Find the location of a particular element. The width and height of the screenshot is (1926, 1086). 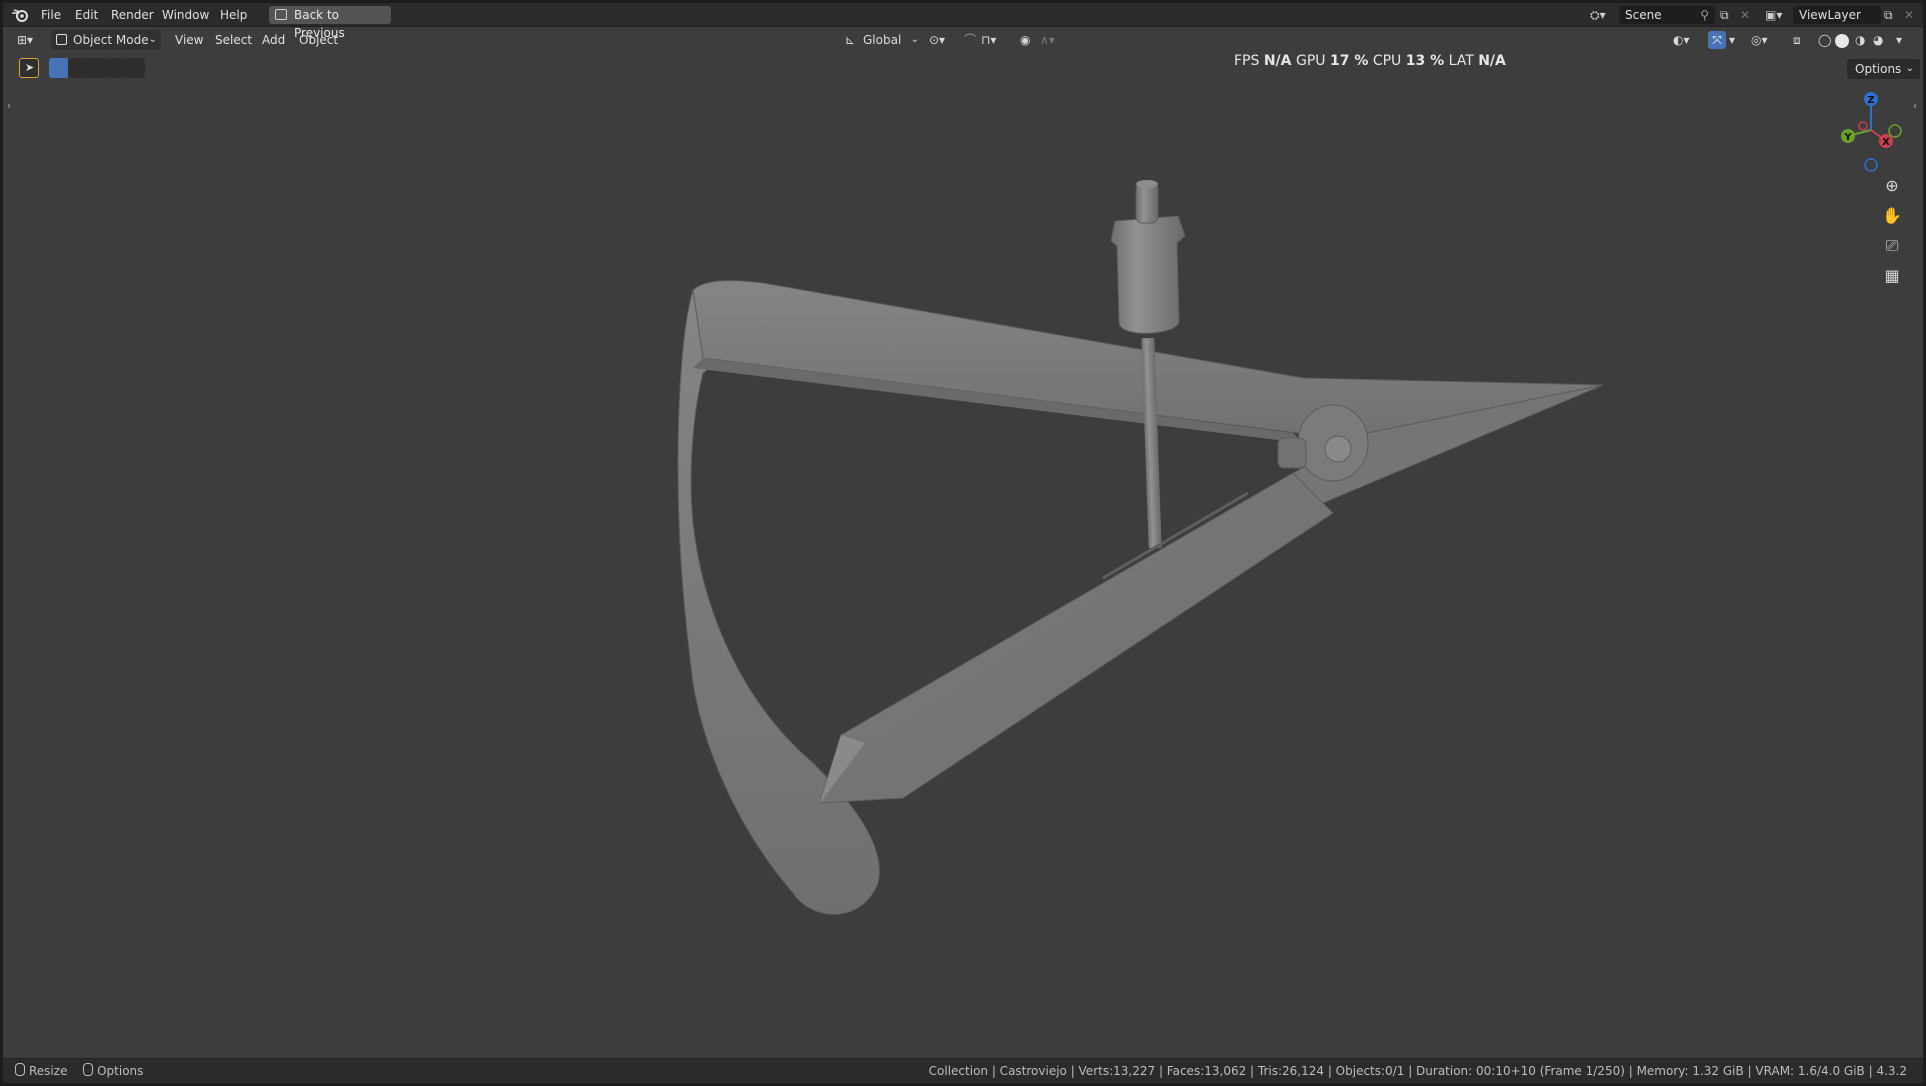

fps-value: N/A is located at coordinates (1277, 61).